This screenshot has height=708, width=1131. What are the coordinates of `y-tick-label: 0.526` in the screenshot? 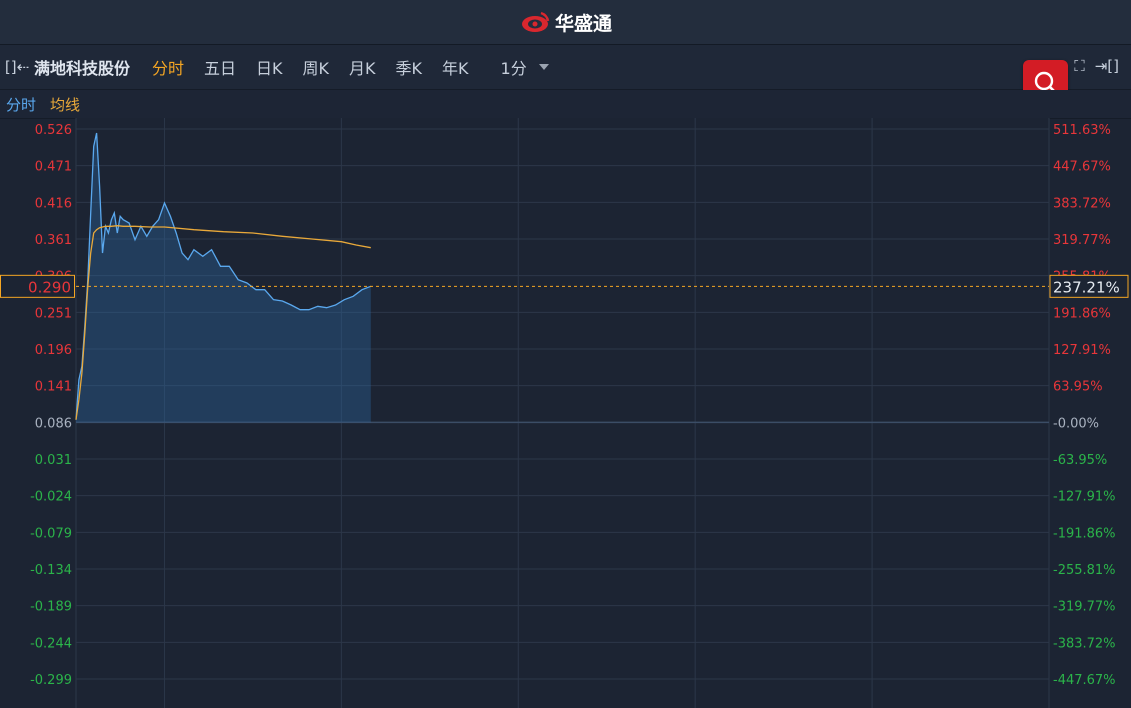 It's located at (53, 130).